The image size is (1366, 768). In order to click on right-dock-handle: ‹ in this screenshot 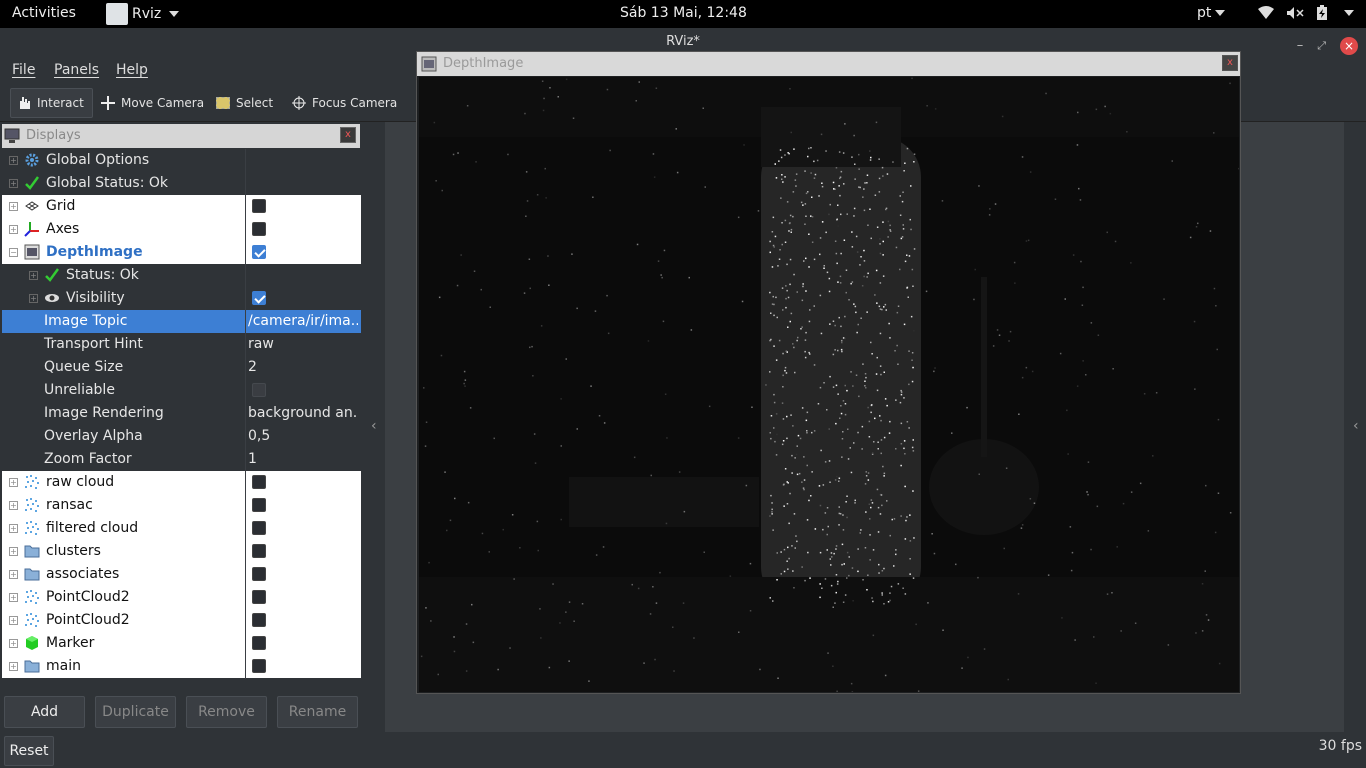, I will do `click(1355, 427)`.